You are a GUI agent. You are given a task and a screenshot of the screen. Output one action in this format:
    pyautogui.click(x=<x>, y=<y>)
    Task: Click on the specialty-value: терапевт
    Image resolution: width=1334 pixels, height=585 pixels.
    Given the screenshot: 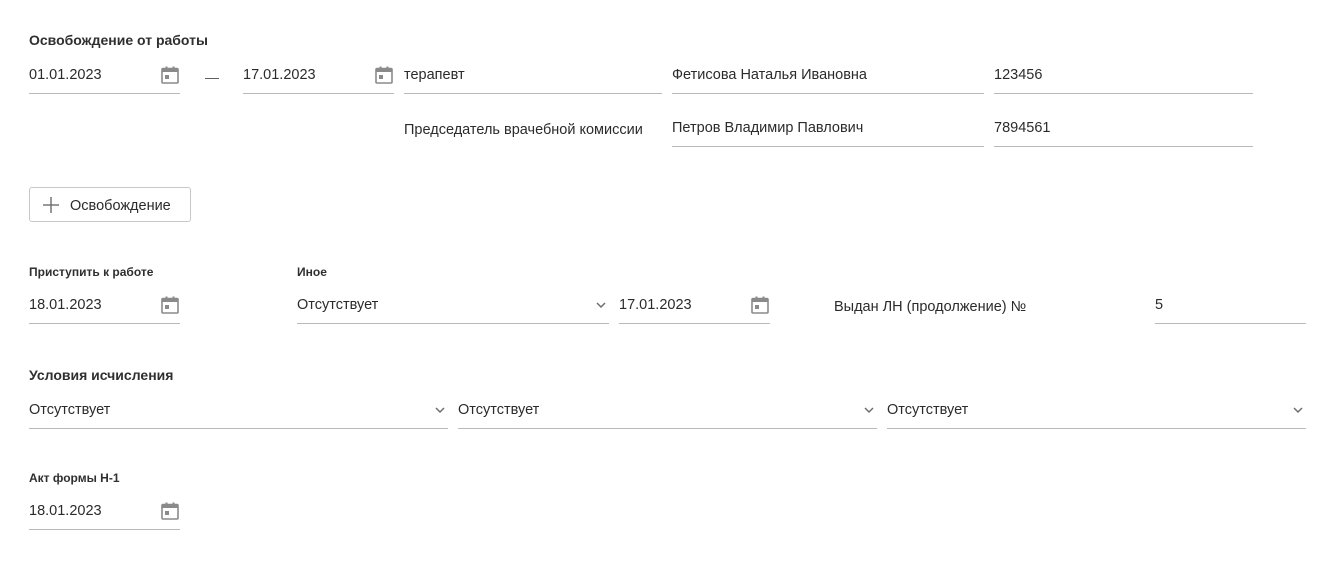 What is the action you would take?
    pyautogui.click(x=434, y=75)
    